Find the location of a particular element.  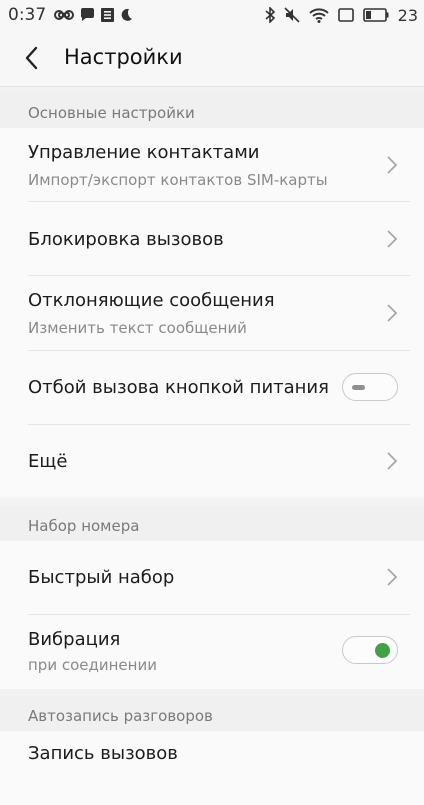

battery-icon is located at coordinates (375, 15).